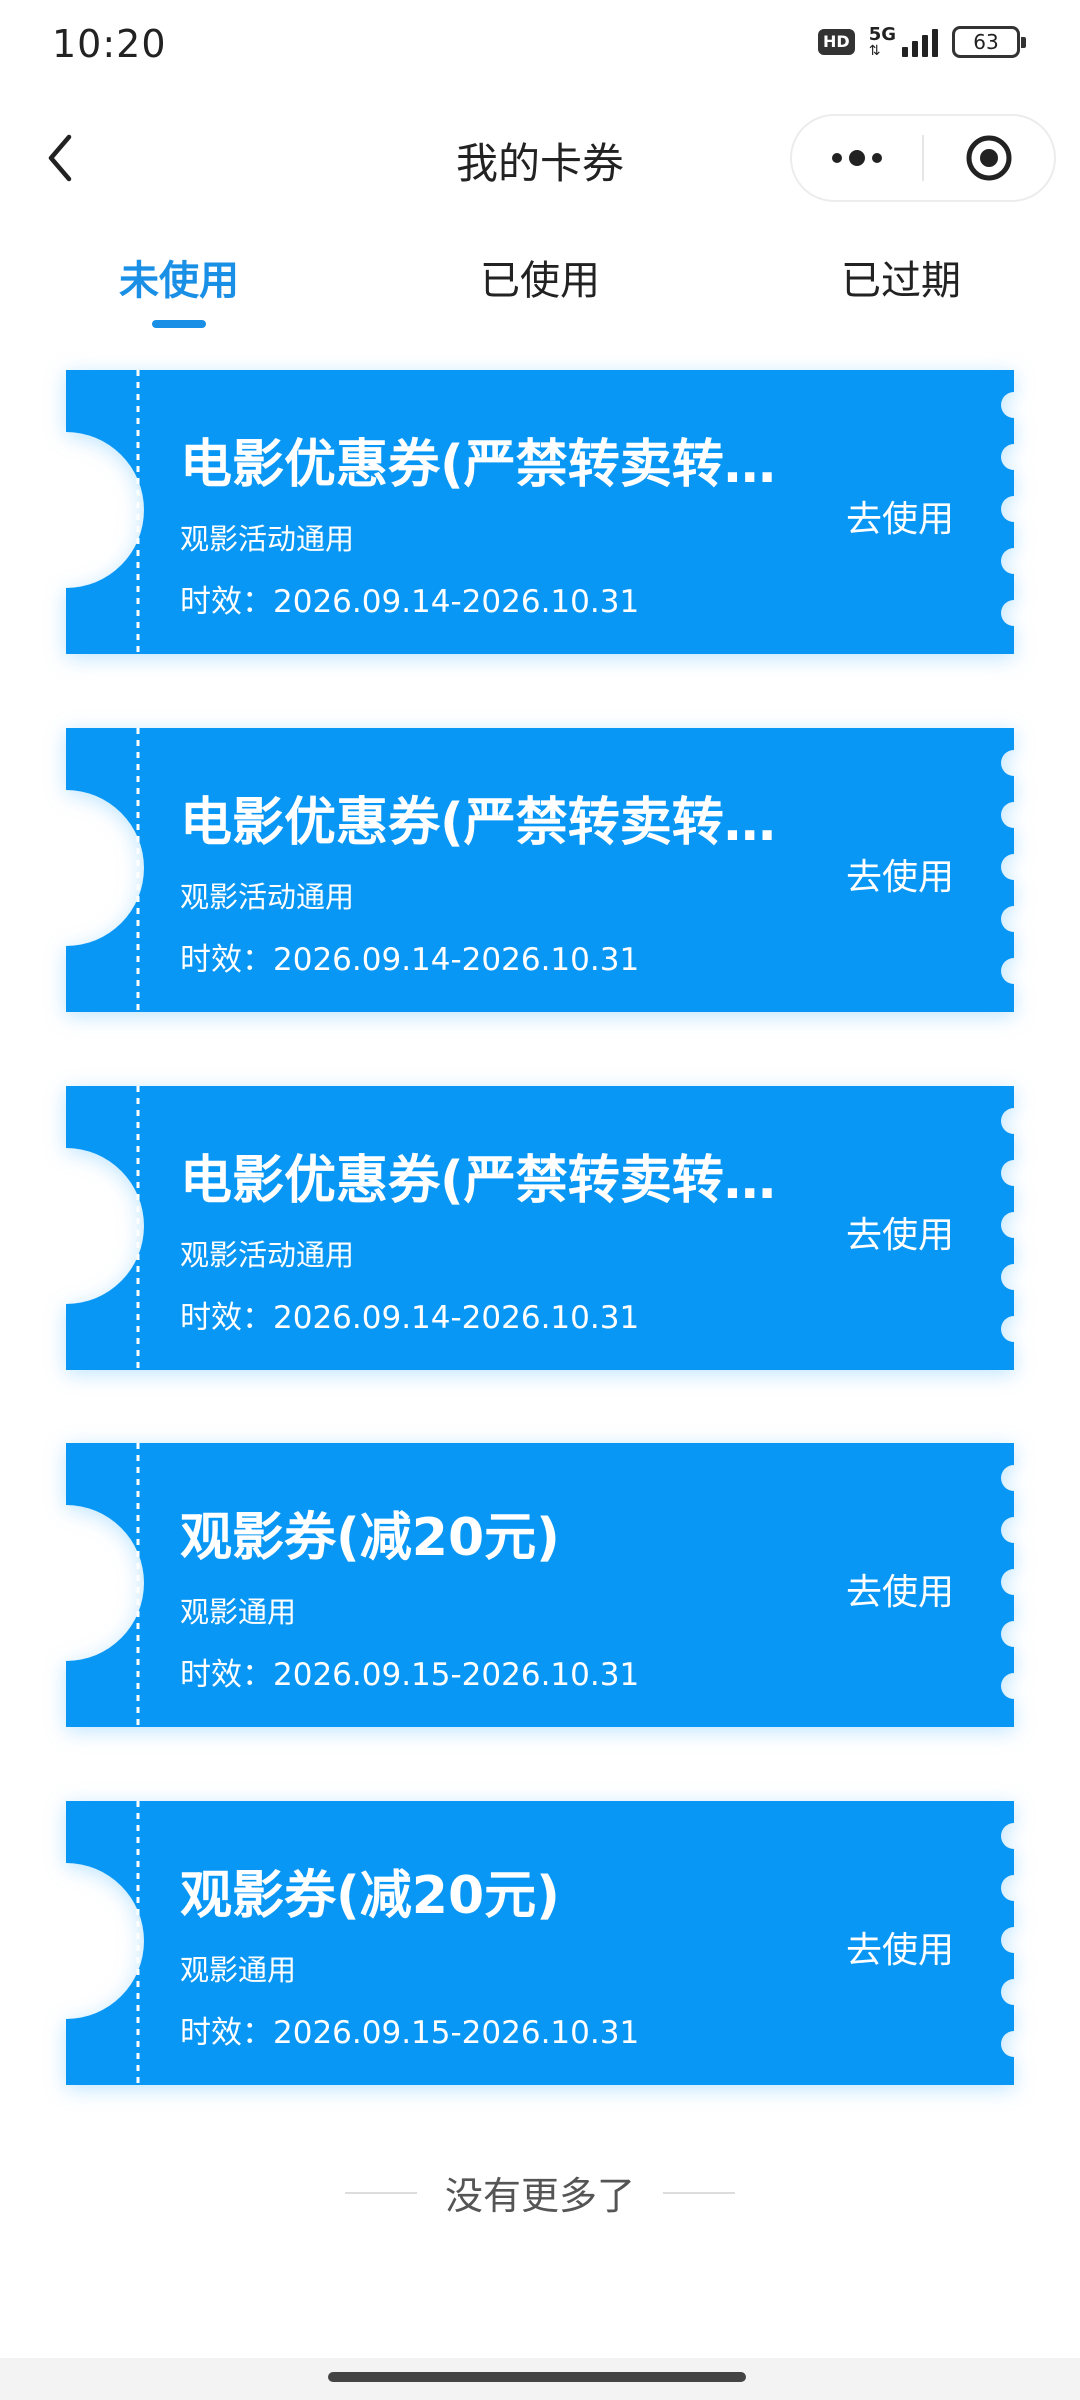  What do you see at coordinates (901, 277) in the screenshot?
I see `tab-expired: 已过期` at bounding box center [901, 277].